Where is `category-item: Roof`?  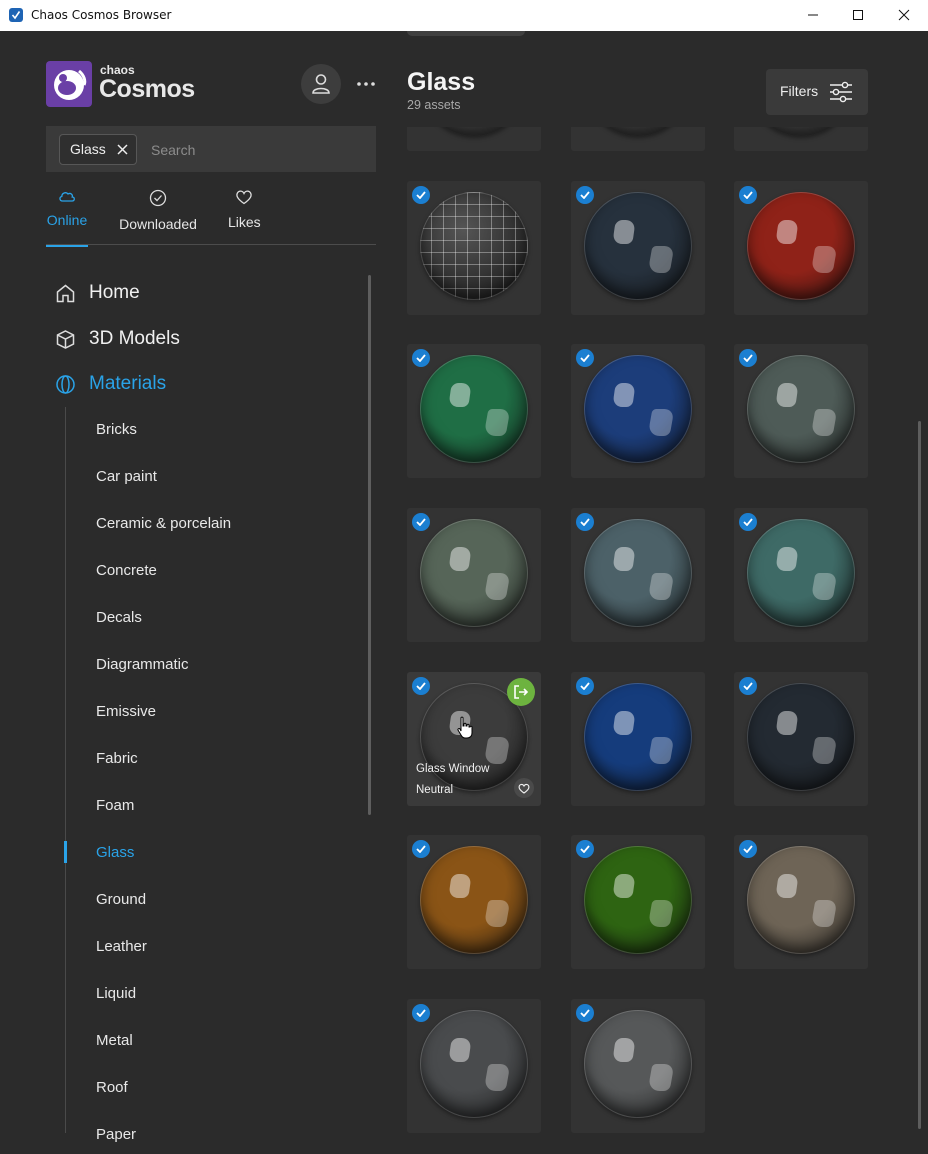
category-item: Roof is located at coordinates (112, 1087).